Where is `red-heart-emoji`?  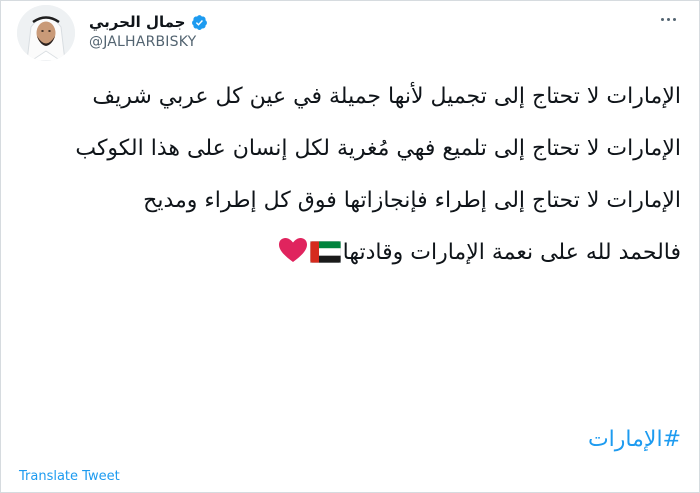
red-heart-emoji is located at coordinates (292, 250).